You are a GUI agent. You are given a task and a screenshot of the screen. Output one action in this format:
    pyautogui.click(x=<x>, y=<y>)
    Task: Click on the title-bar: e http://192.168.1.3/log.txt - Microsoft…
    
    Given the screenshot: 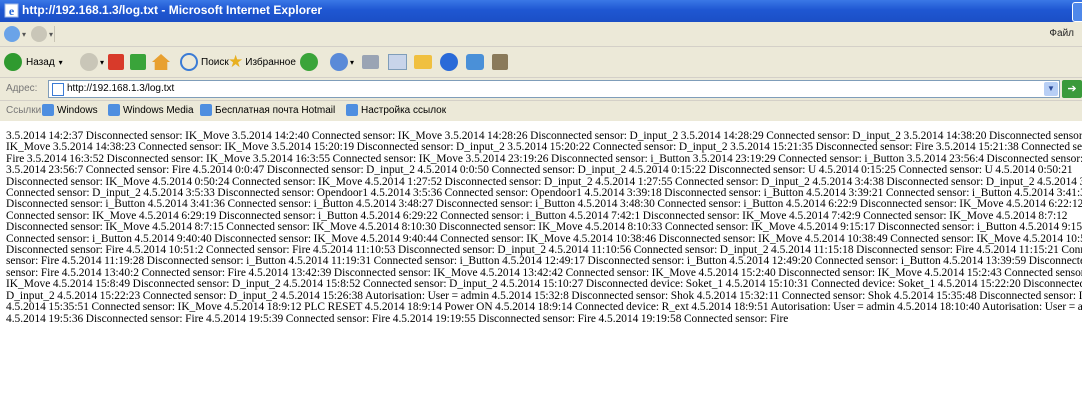 What is the action you would take?
    pyautogui.click(x=541, y=11)
    